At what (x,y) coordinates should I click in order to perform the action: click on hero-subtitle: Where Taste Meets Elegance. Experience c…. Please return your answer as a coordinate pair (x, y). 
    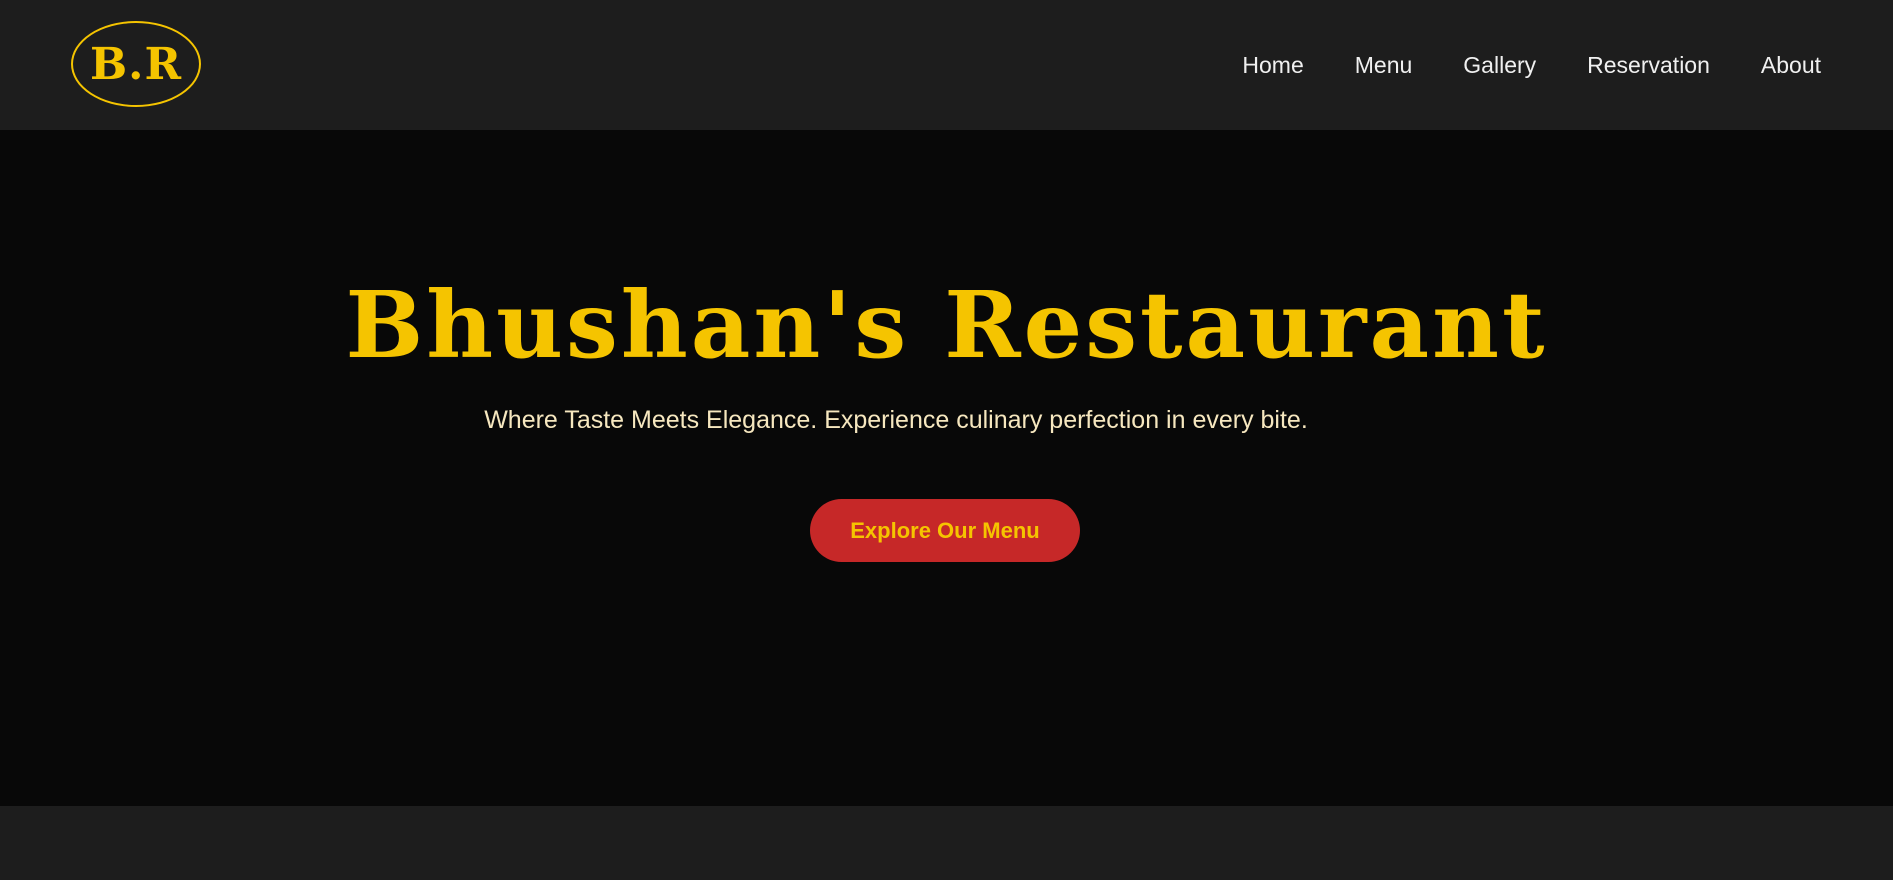
    Looking at the image, I should click on (896, 420).